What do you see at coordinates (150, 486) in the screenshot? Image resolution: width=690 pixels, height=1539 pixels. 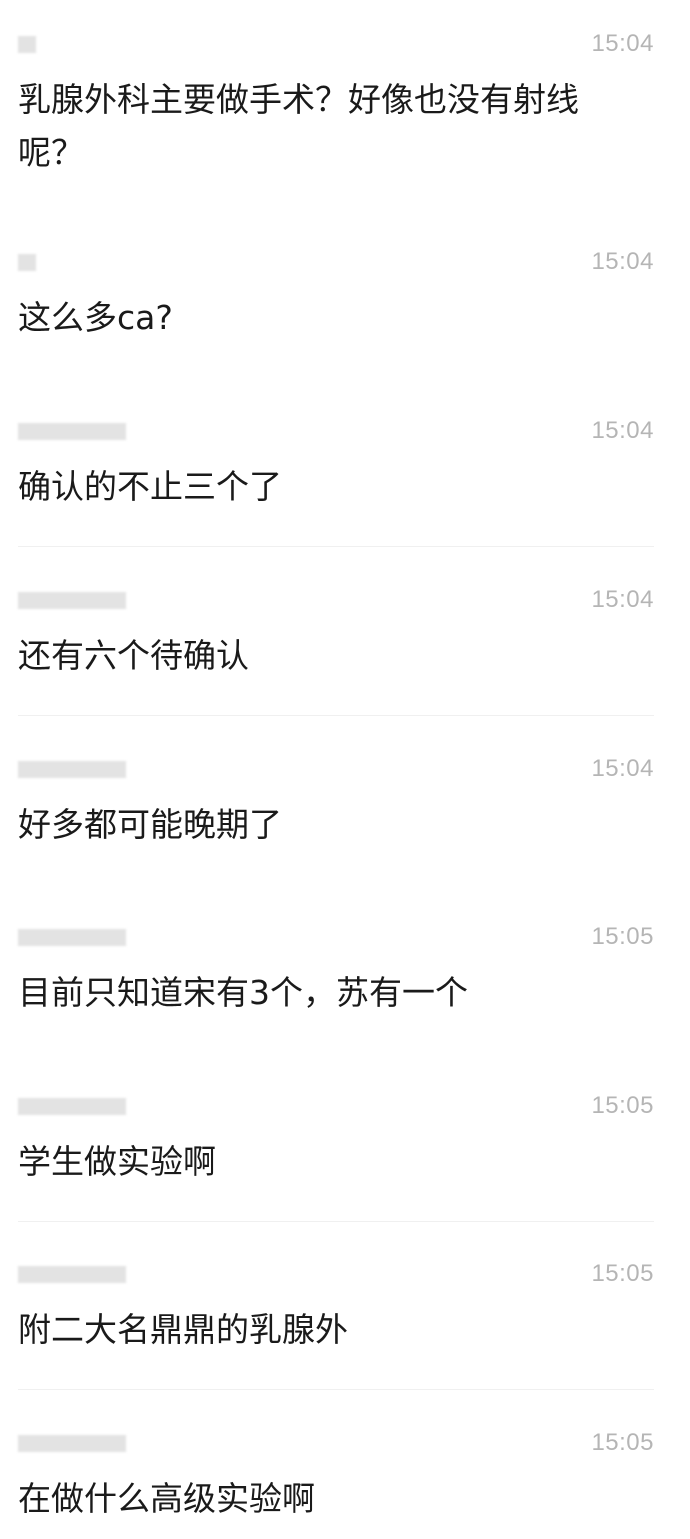 I see `message-text: 确认的不止三个了` at bounding box center [150, 486].